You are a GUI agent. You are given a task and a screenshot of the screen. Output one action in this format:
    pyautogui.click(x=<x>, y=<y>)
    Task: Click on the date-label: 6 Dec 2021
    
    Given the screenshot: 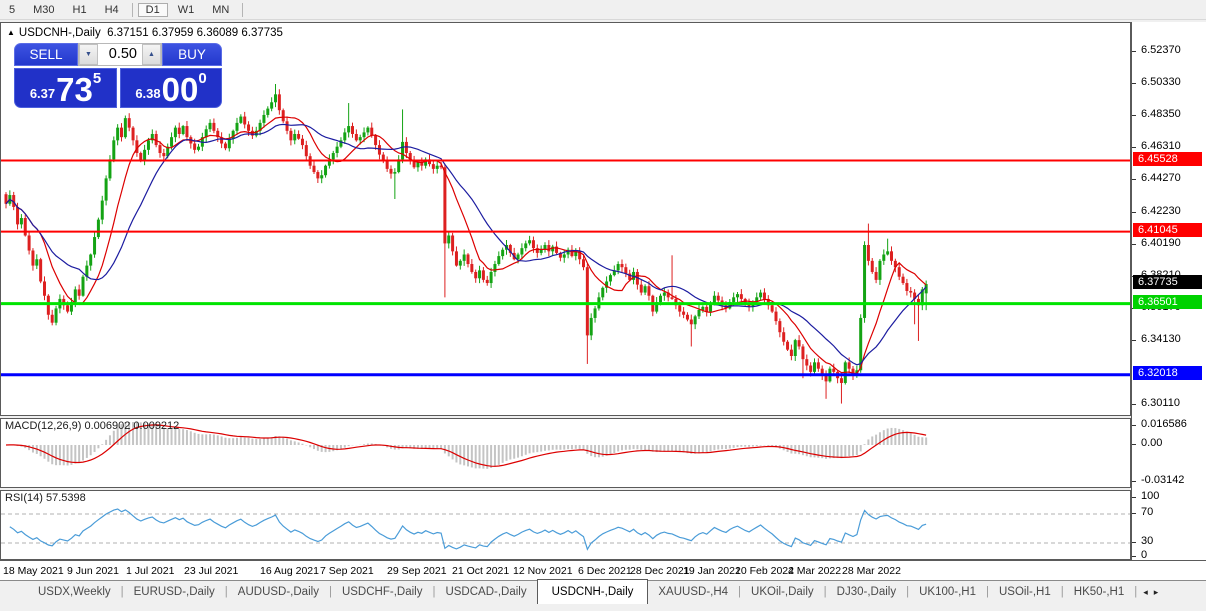 What is the action you would take?
    pyautogui.click(x=605, y=571)
    